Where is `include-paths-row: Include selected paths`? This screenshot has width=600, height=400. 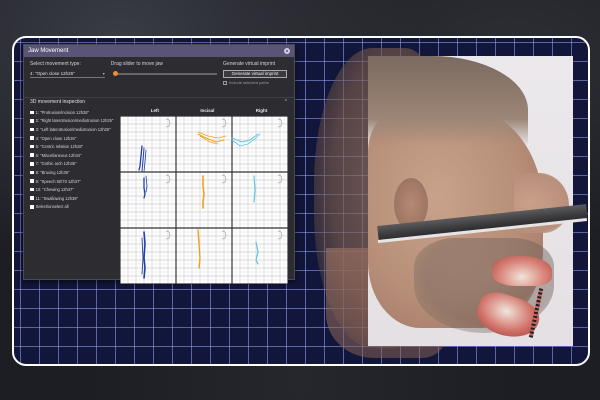 include-paths-row: Include selected paths is located at coordinates (255, 82).